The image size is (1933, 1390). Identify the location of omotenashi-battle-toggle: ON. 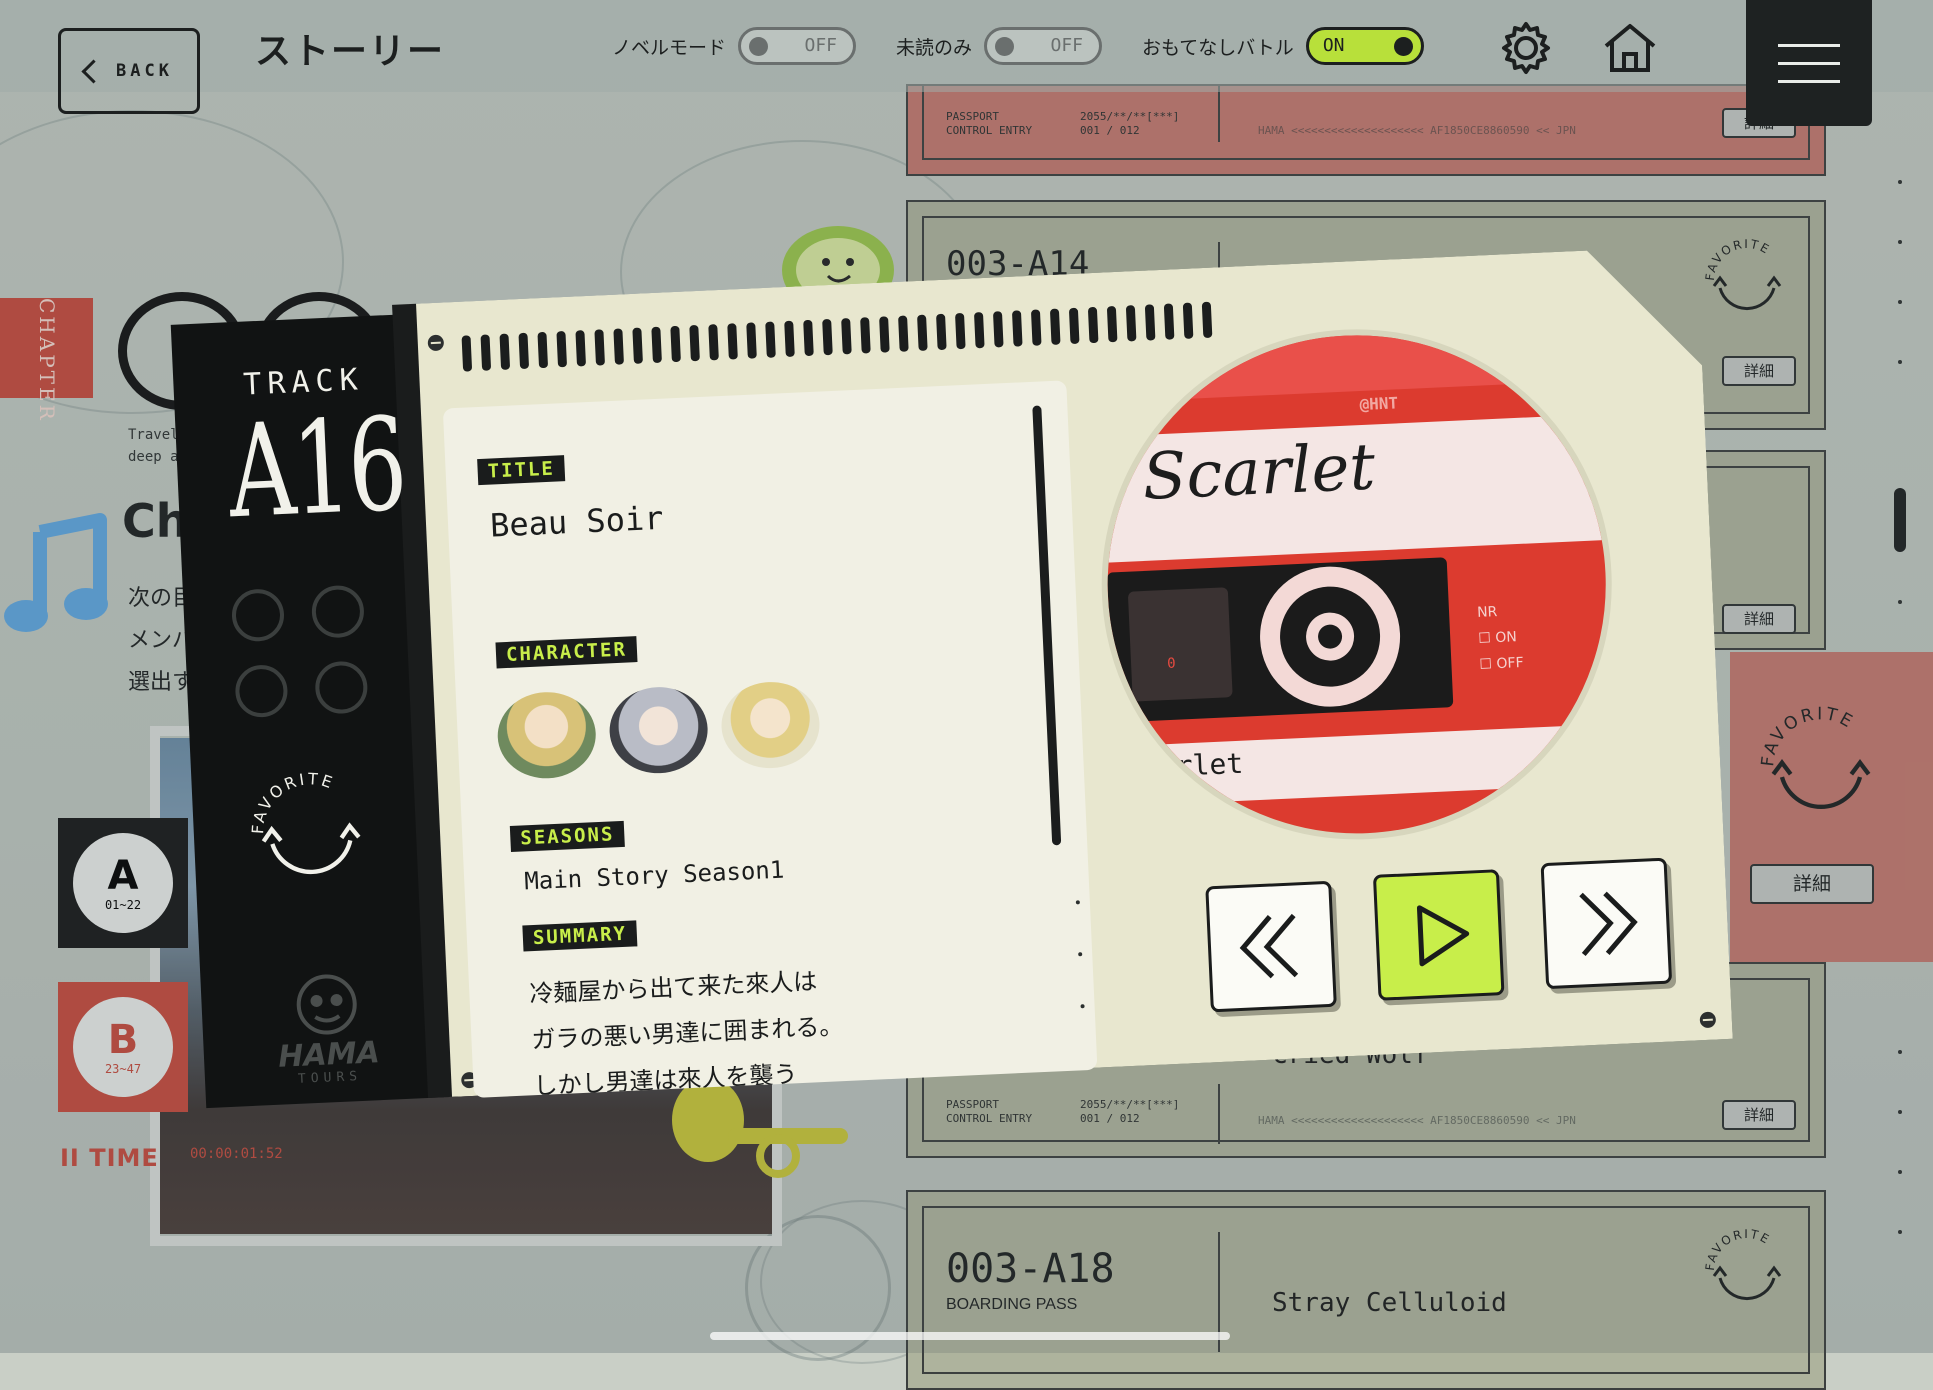
(1364, 46).